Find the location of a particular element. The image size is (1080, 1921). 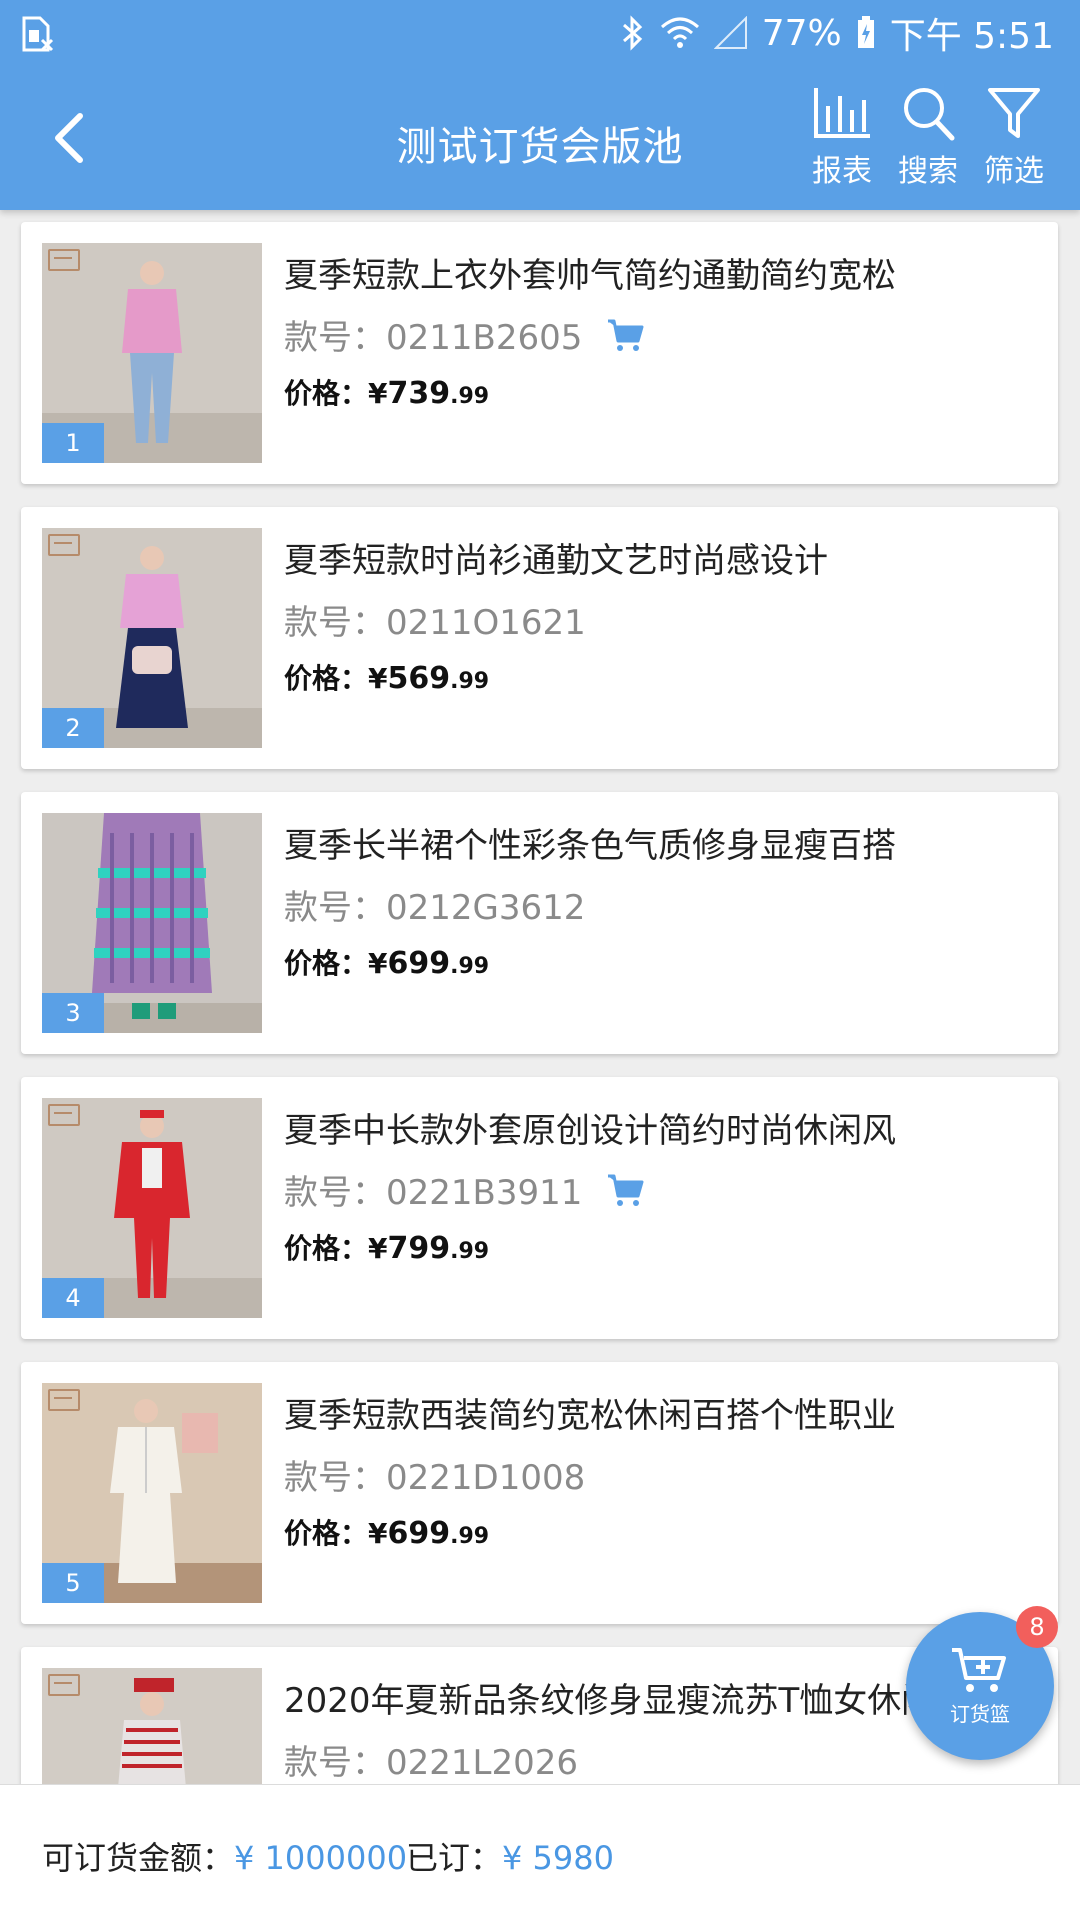

product-index: 1 is located at coordinates (73, 443).